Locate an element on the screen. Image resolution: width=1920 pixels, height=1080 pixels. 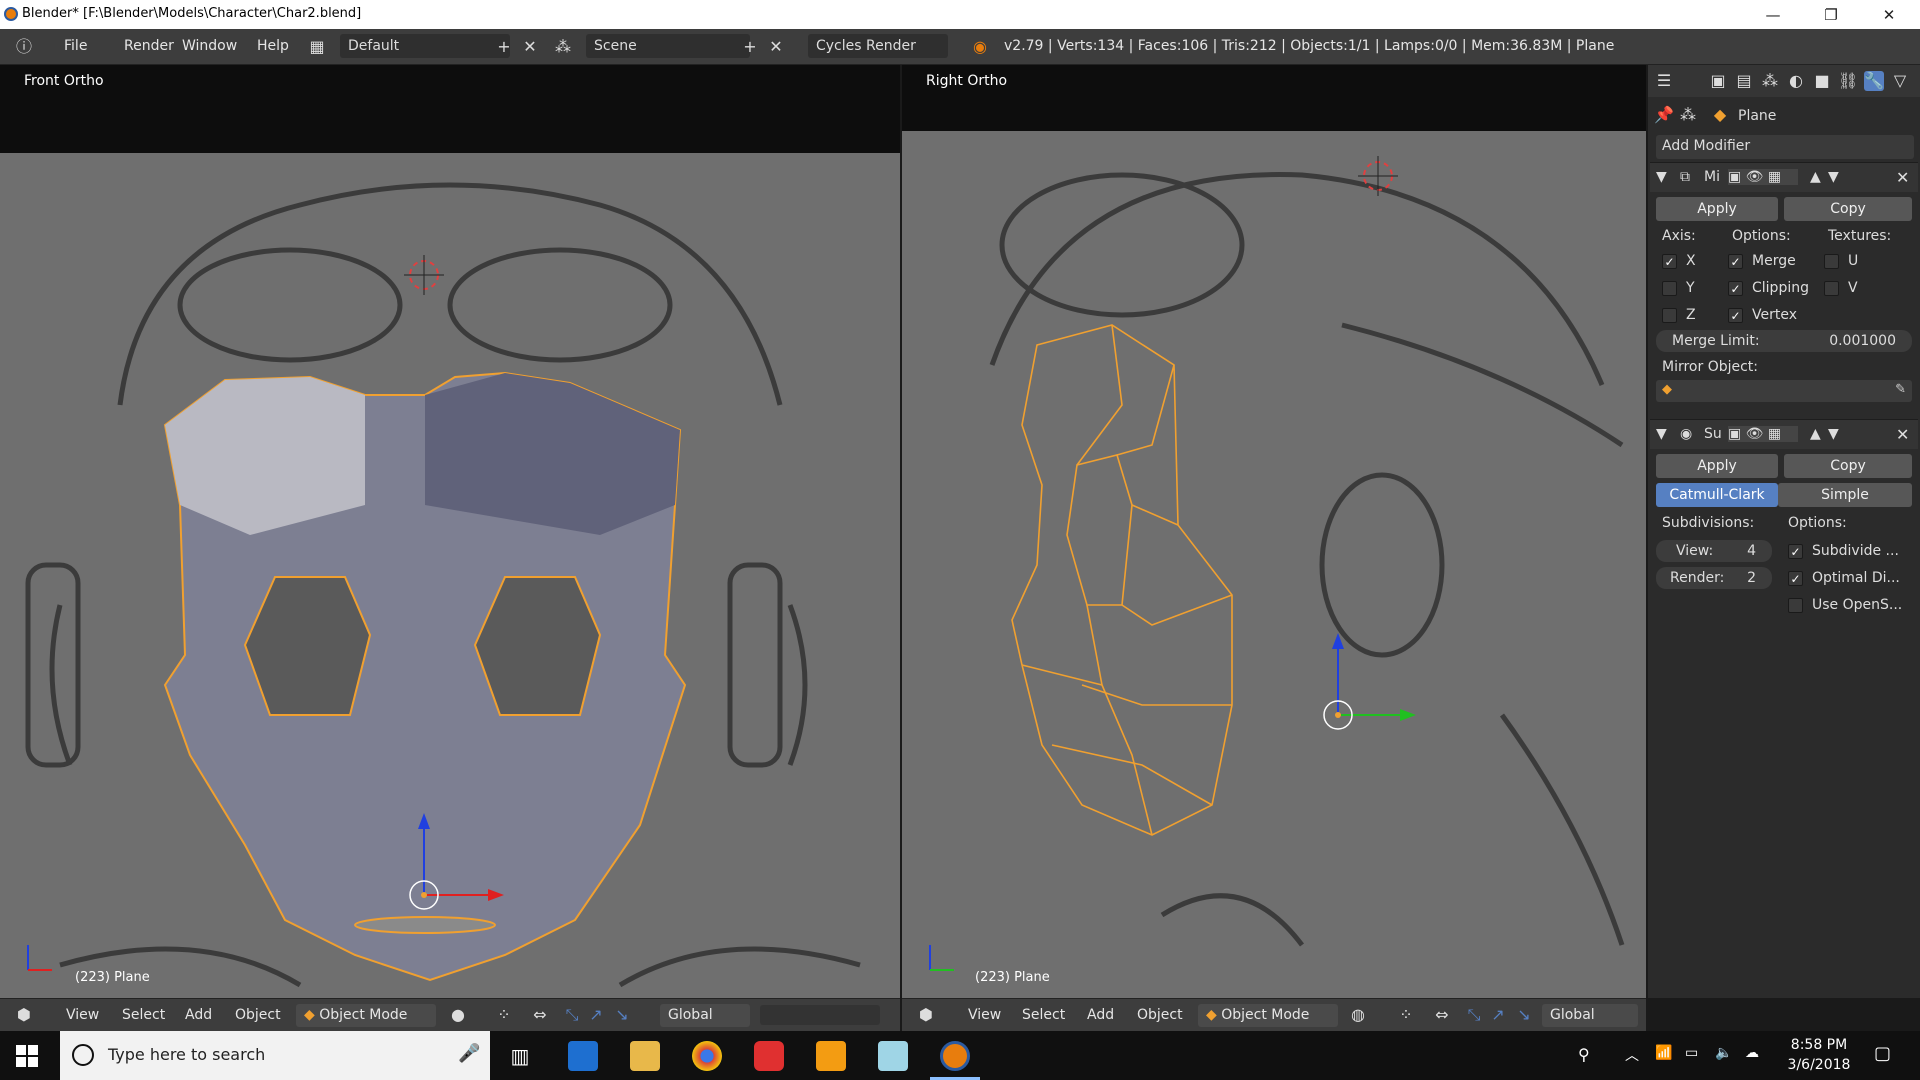
blender-taskbar-icon is located at coordinates (955, 1056).